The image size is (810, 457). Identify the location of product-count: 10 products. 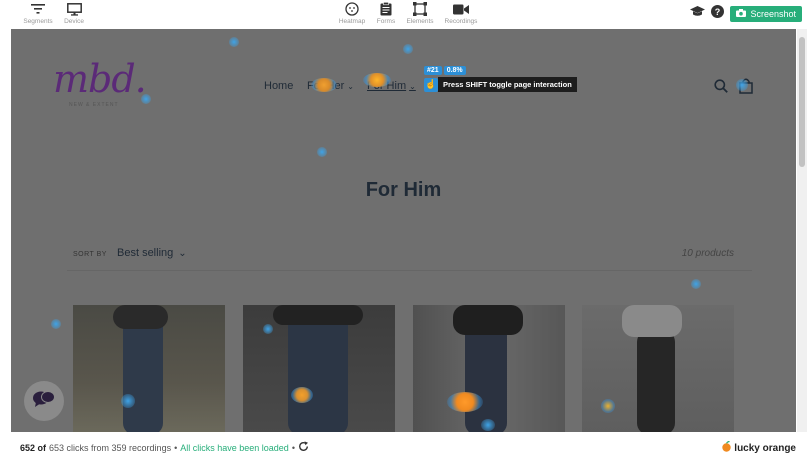
(707, 253).